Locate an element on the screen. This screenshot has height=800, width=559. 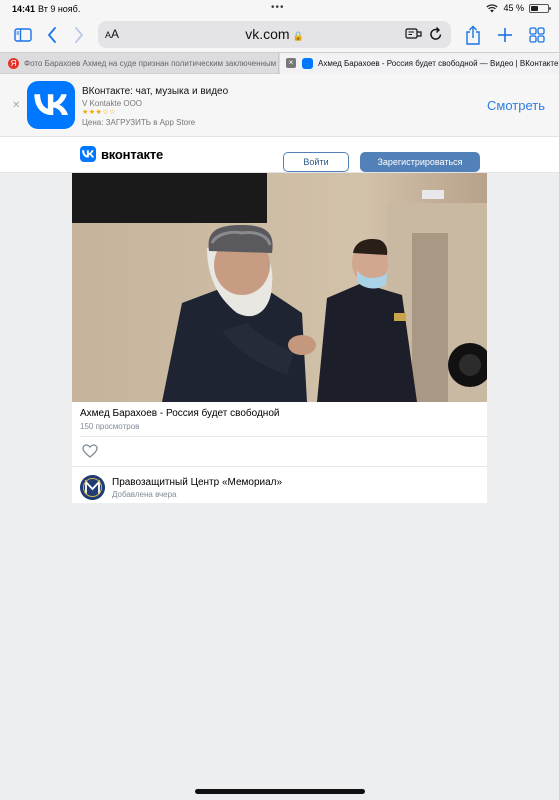
login-button: Войти is located at coordinates (316, 162).